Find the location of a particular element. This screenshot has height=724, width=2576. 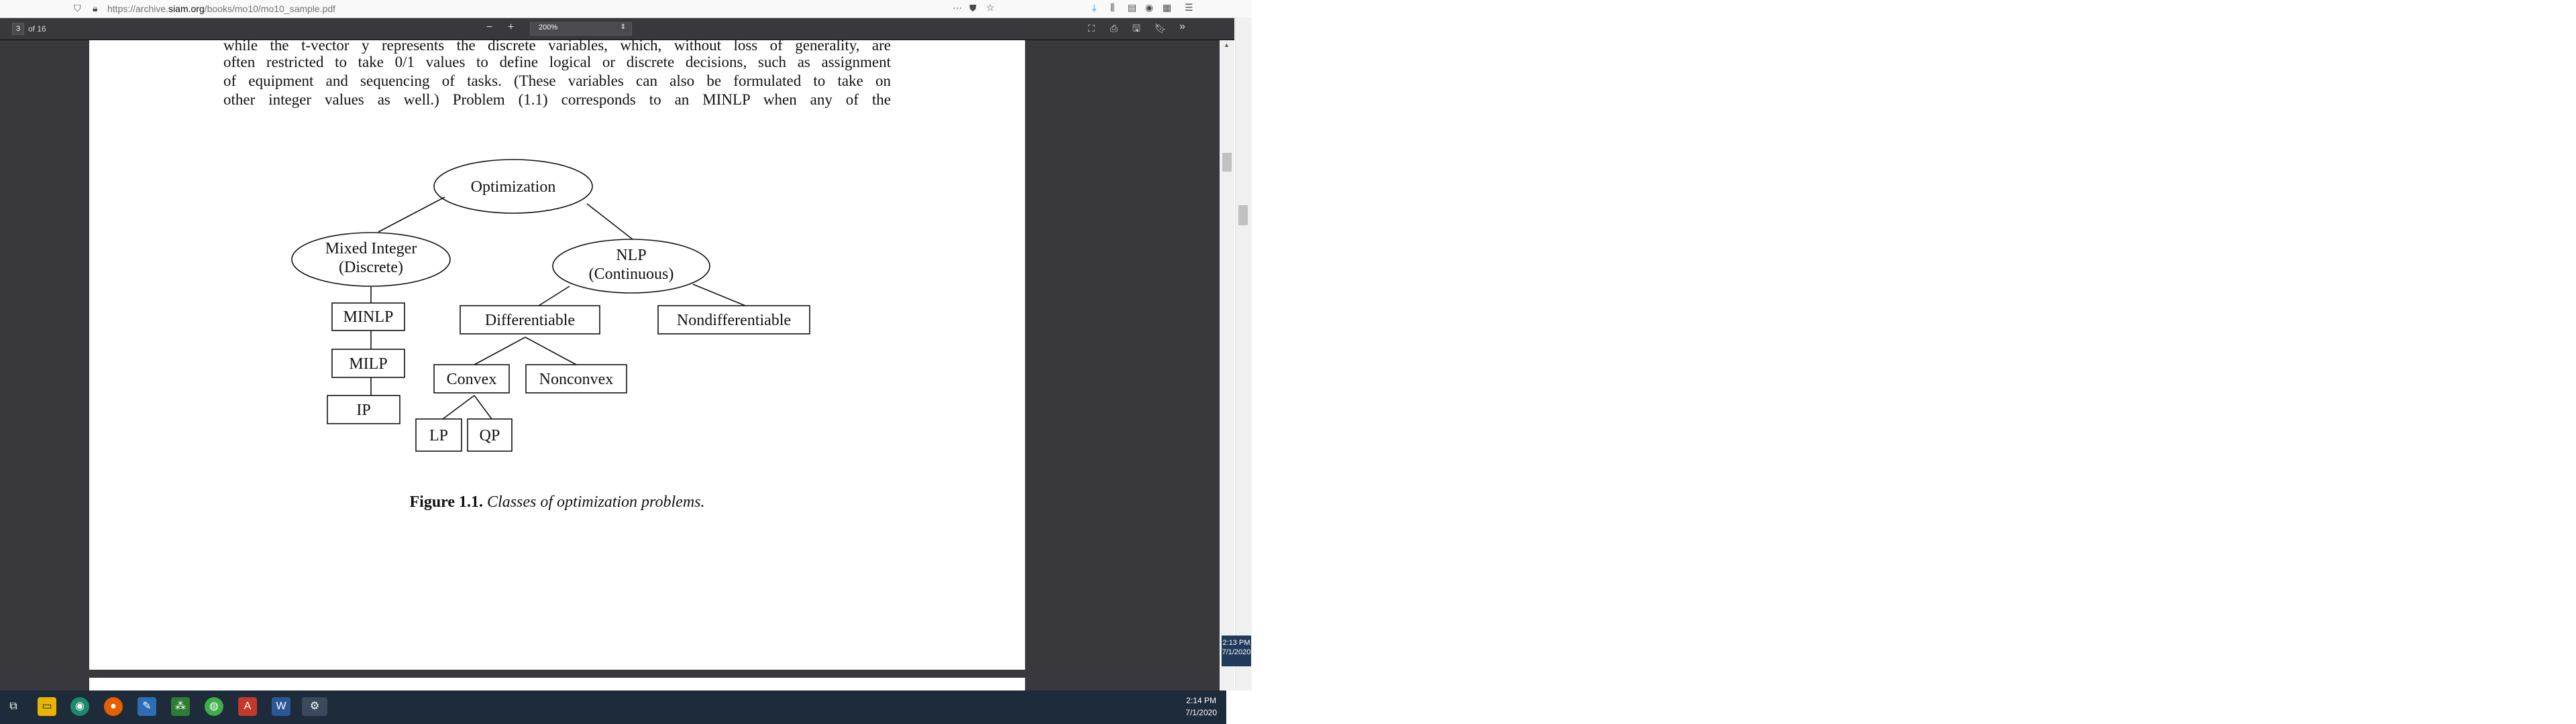

library-icon: ⫼ is located at coordinates (1112, 7).